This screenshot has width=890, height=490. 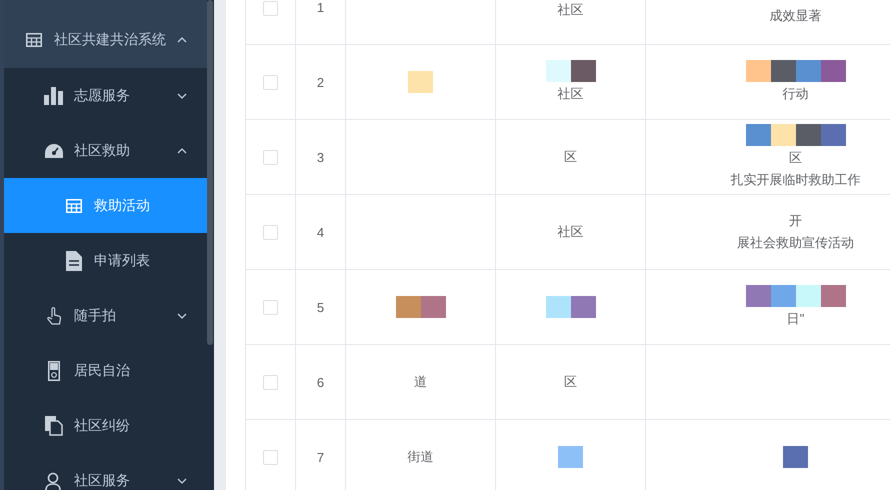 I want to click on cell-text: 行动, so click(x=795, y=94).